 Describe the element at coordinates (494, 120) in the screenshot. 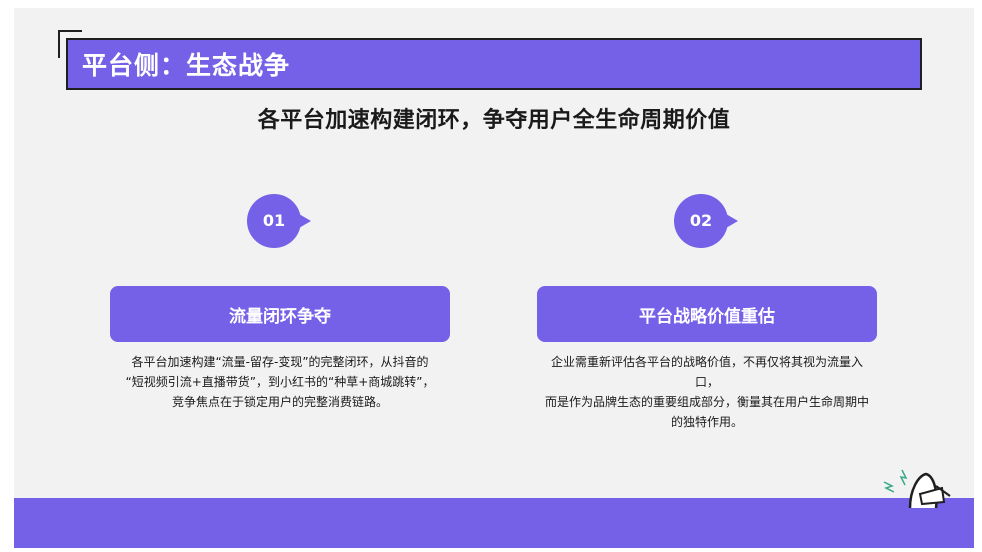

I see `page-subtitle: 各平台加速构建闭环，争夺用户全生命周期价值` at that location.